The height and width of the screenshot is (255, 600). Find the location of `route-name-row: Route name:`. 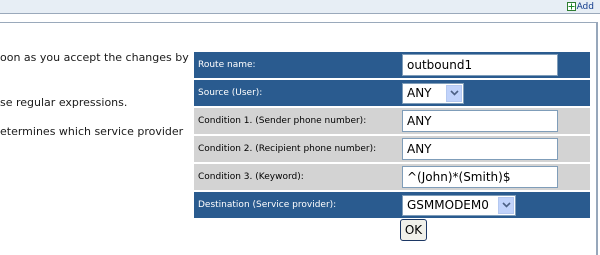

route-name-row: Route name: is located at coordinates (392, 65).